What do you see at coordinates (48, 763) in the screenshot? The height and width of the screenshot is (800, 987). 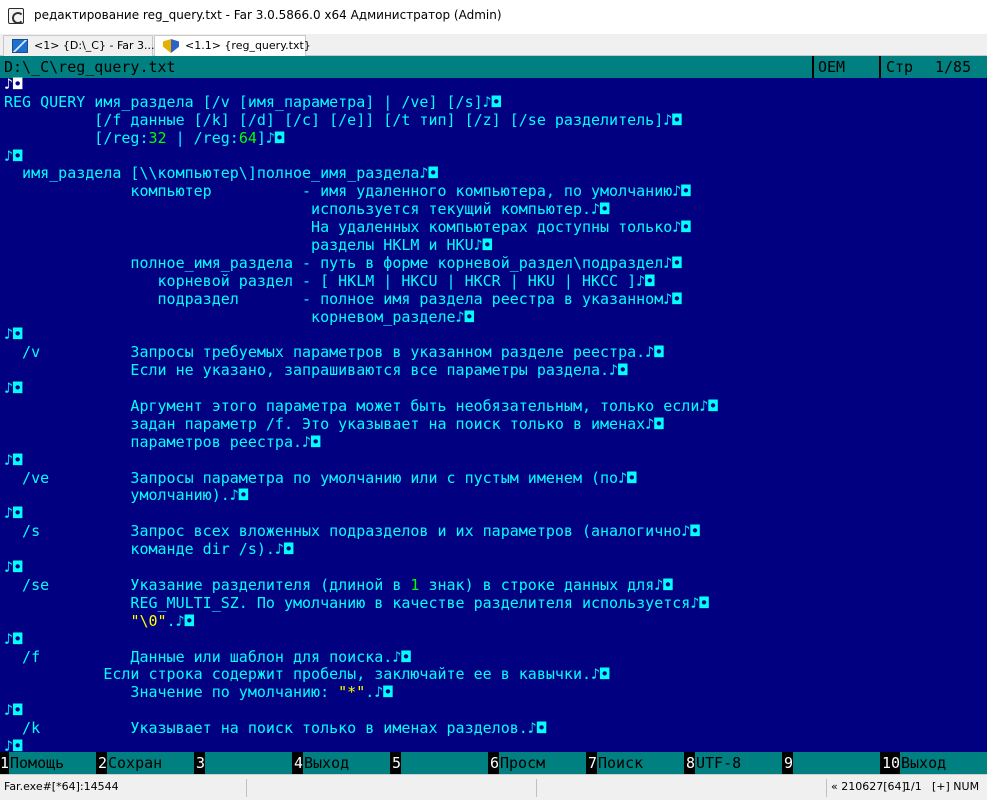 I see `function-key-f1: 1 Помощь` at bounding box center [48, 763].